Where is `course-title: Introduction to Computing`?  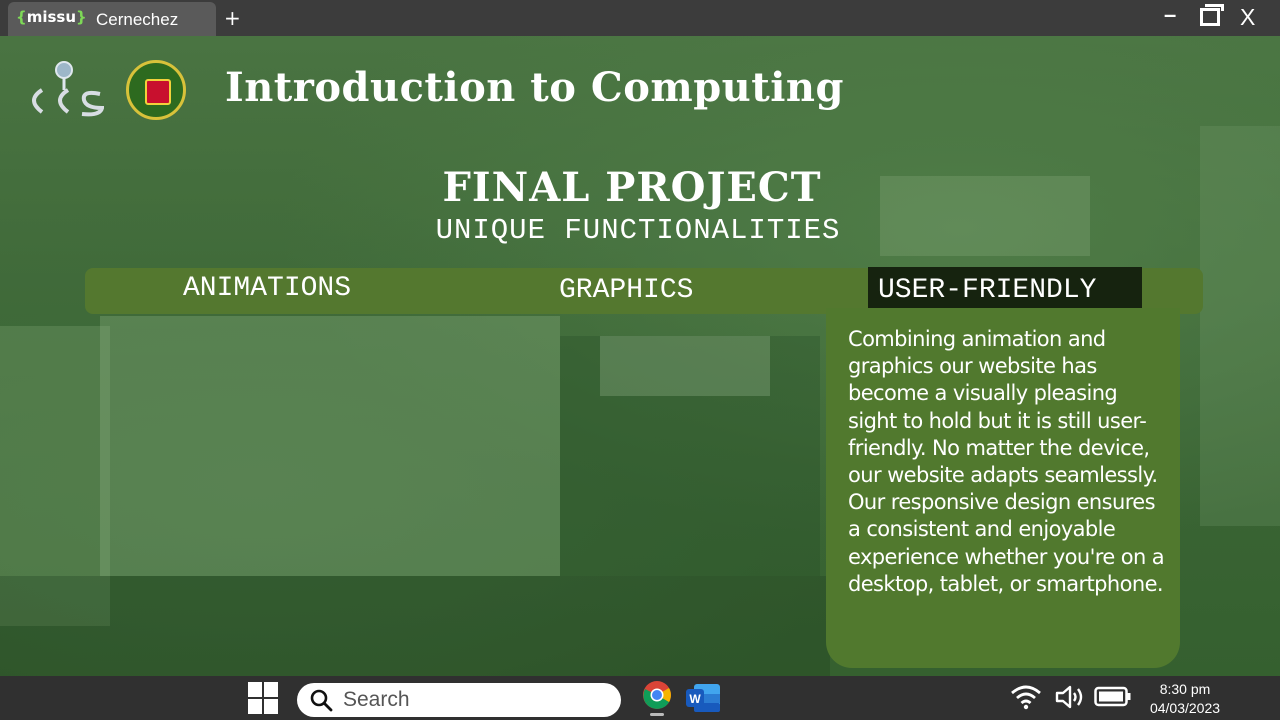 course-title: Introduction to Computing is located at coordinates (534, 87).